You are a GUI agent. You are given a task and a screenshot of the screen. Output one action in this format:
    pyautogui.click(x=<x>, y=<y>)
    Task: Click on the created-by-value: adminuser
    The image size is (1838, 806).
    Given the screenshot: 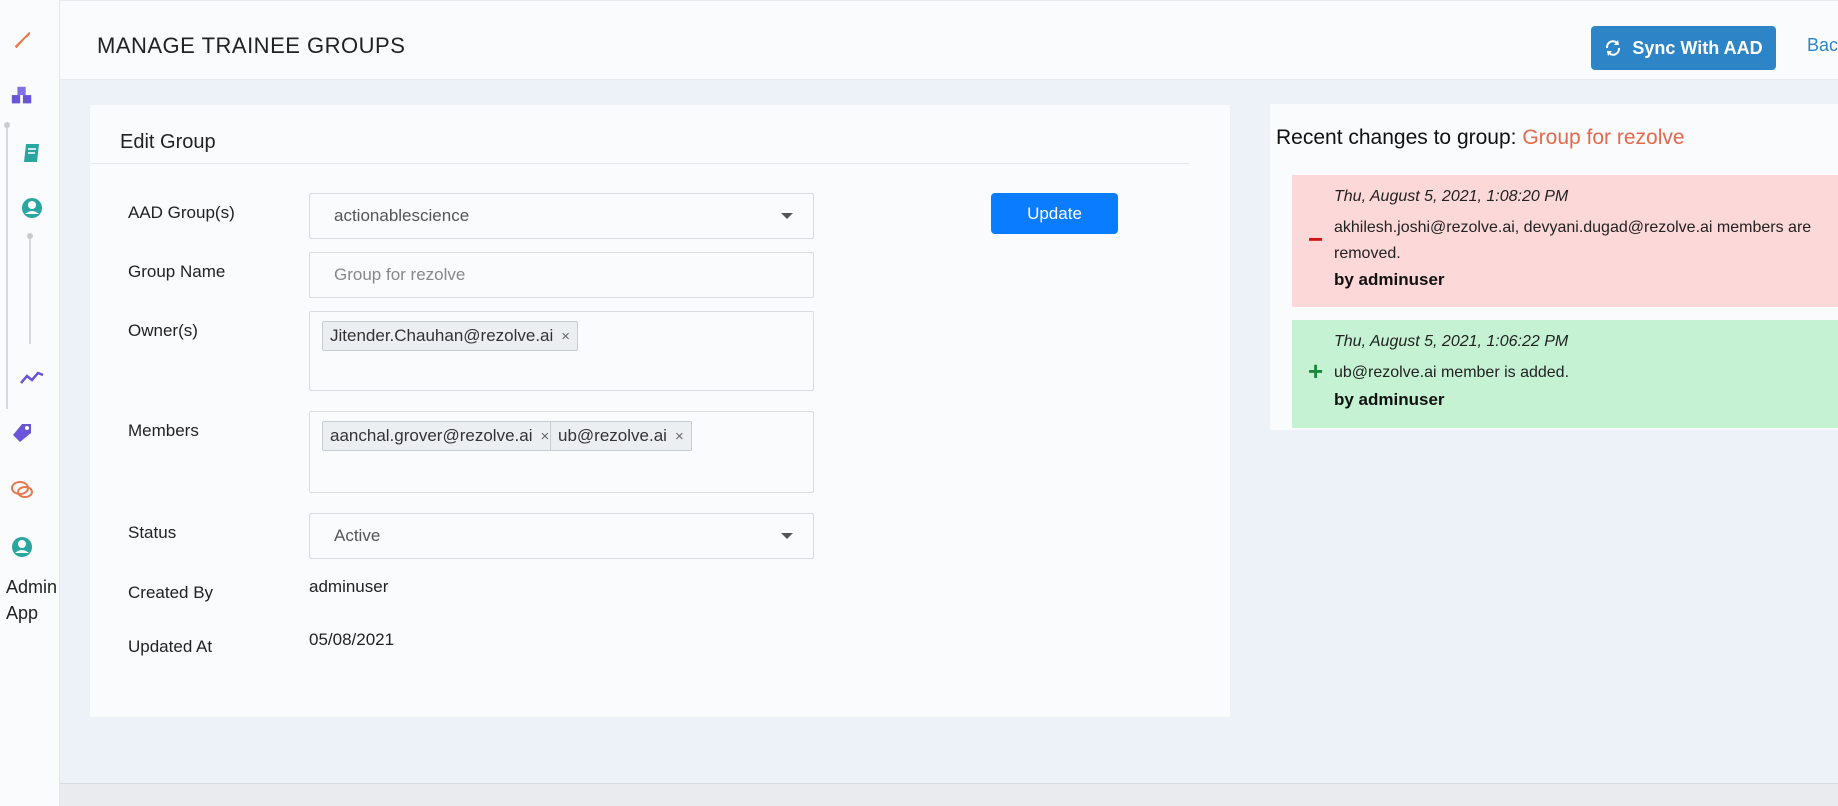 What is the action you would take?
    pyautogui.click(x=349, y=586)
    